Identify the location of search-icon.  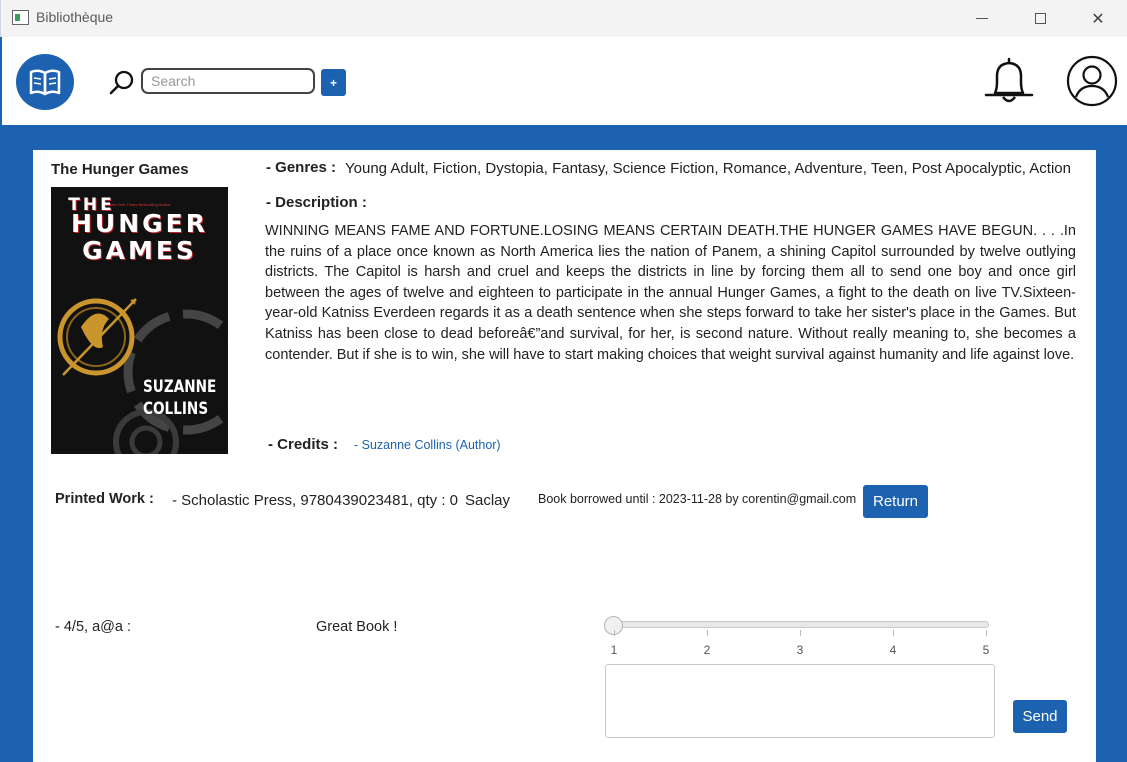
(122, 83).